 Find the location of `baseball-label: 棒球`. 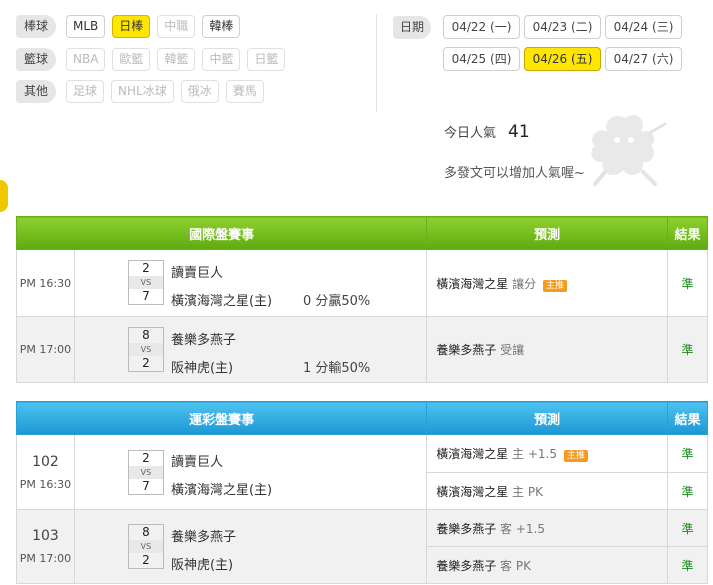

baseball-label: 棒球 is located at coordinates (36, 26).